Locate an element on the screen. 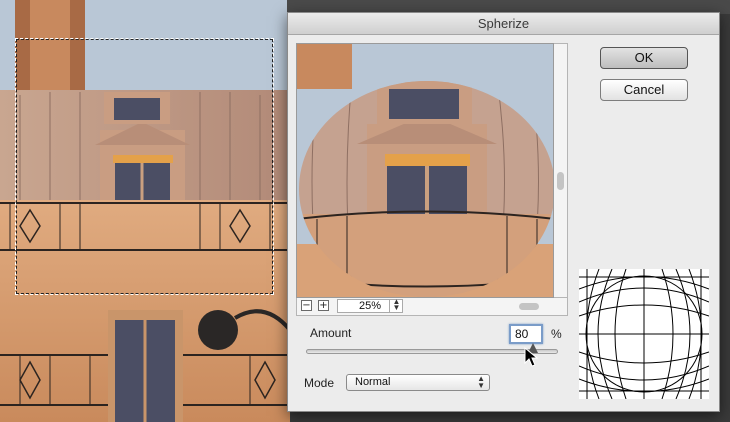  preview-vertical-scrollbar is located at coordinates (561, 170).